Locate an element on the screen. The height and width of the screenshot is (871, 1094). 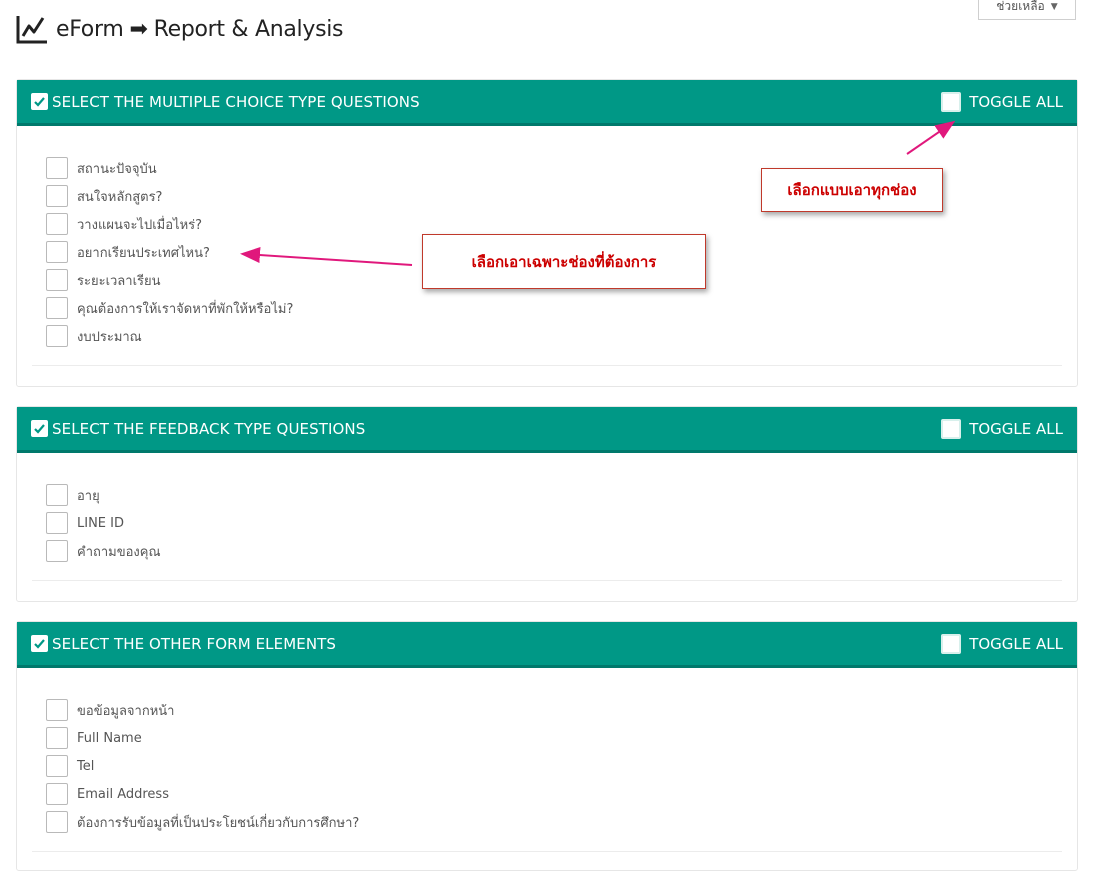
line-chart-icon is located at coordinates (31, 30).